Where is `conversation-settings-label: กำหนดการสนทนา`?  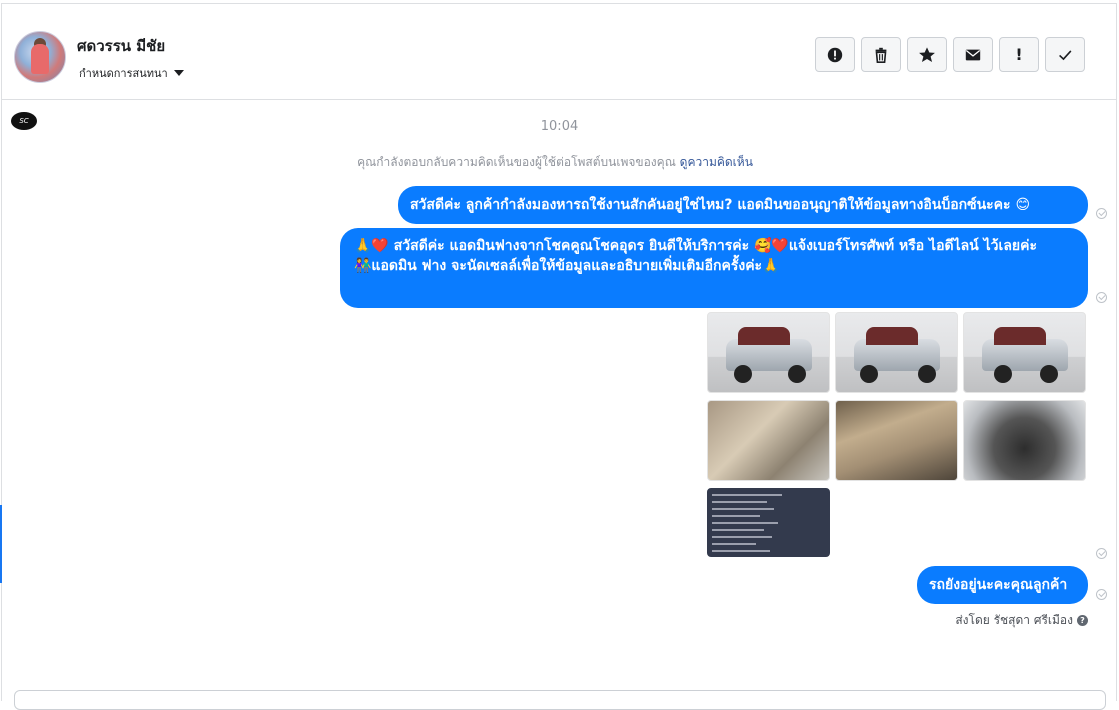
conversation-settings-label: กำหนดการสนทนา is located at coordinates (123, 73).